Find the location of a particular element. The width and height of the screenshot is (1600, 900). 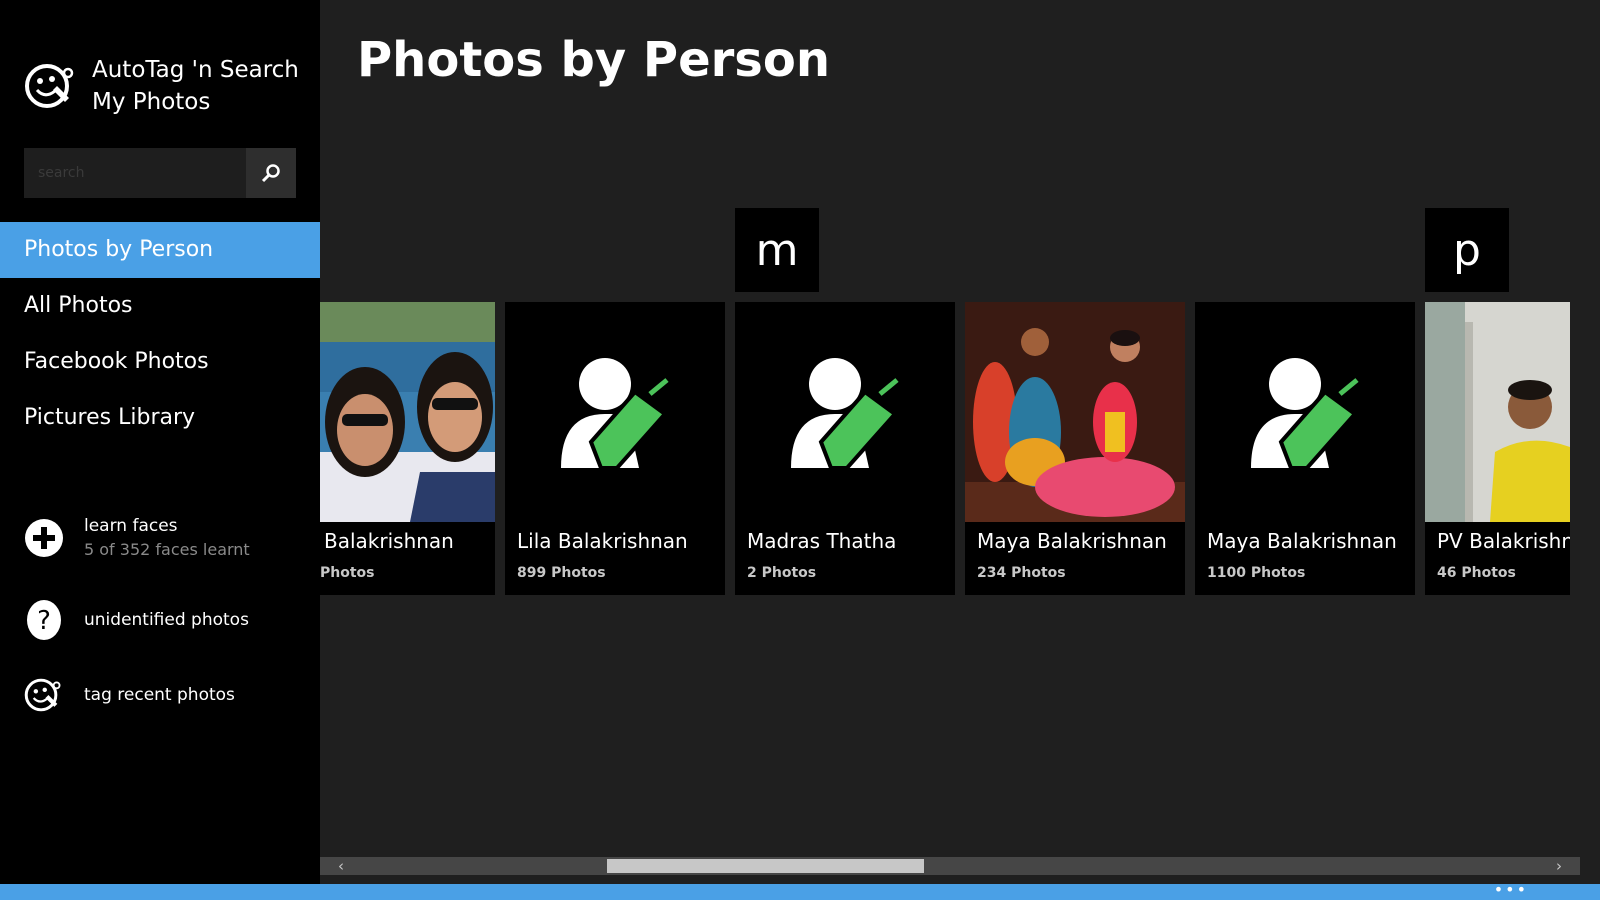

learn-faces-status: 5 of 352 faces learnt is located at coordinates (167, 549).